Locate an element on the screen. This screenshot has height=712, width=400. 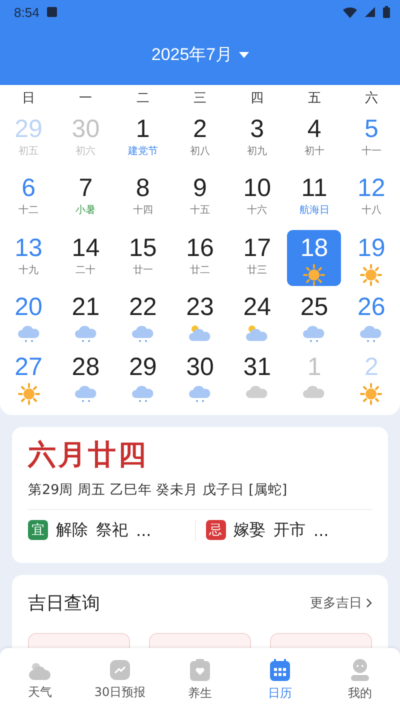
day-cell: 18 is located at coordinates (314, 258).